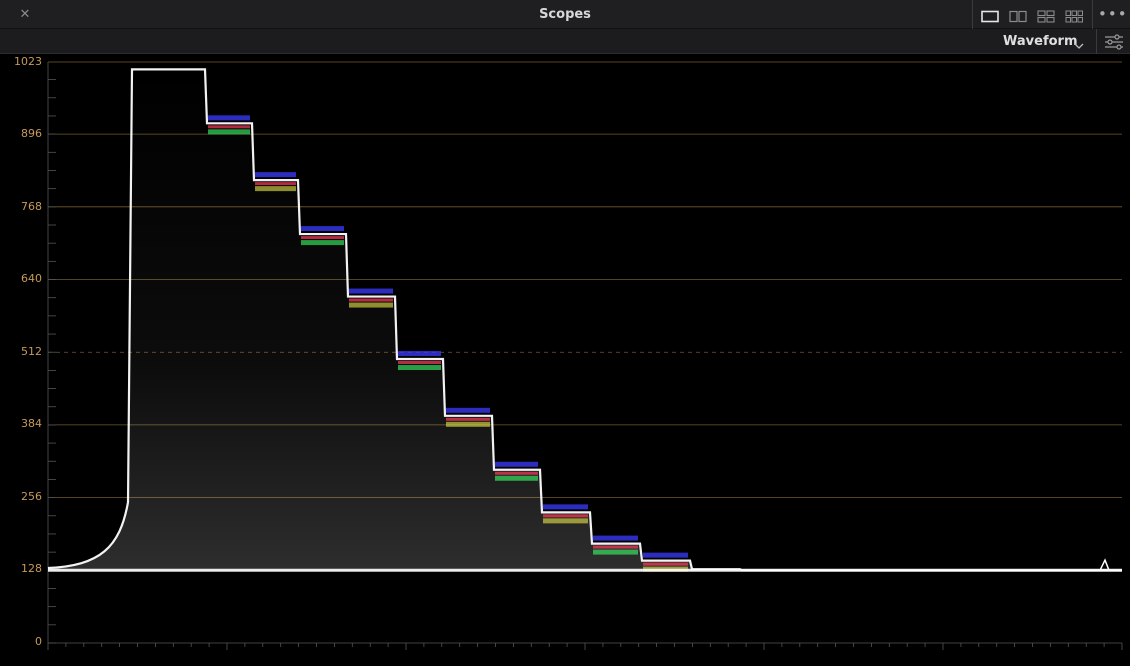  Describe the element at coordinates (1032, 14) in the screenshot. I see `layout-button-group` at that location.